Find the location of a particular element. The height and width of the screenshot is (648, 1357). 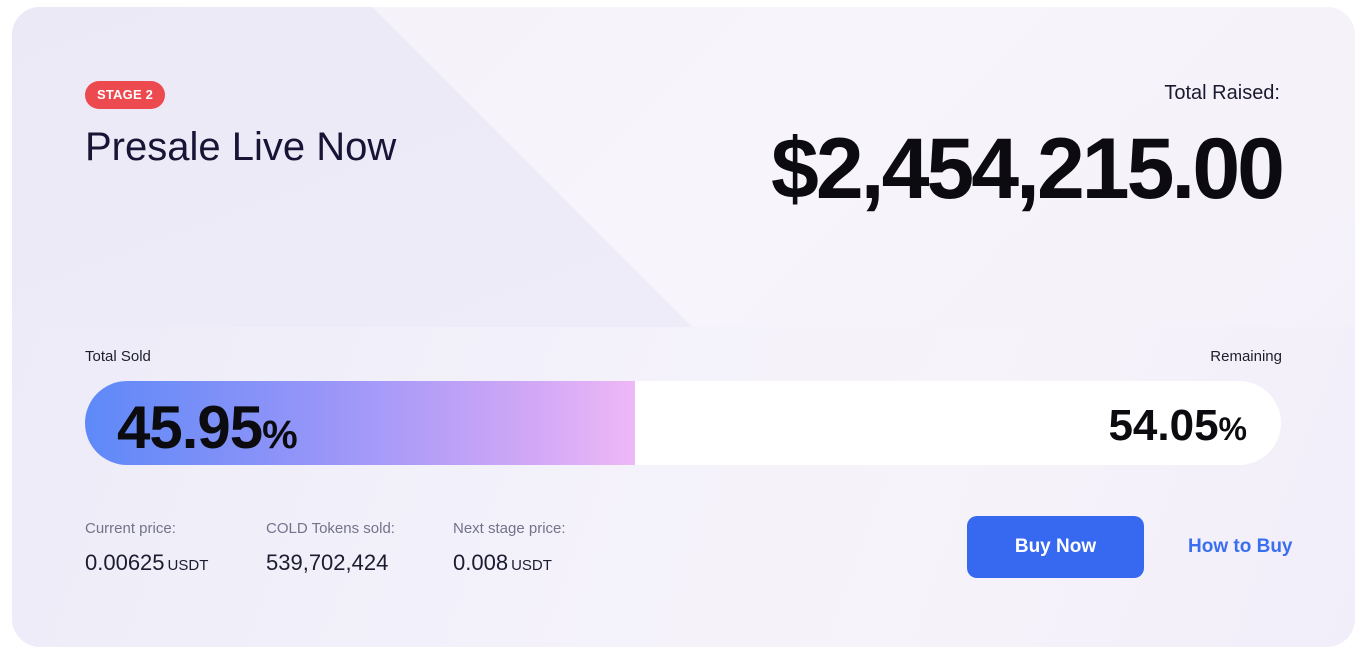

stat-current-price: Current price: 0.00625 USDT is located at coordinates (146, 548).